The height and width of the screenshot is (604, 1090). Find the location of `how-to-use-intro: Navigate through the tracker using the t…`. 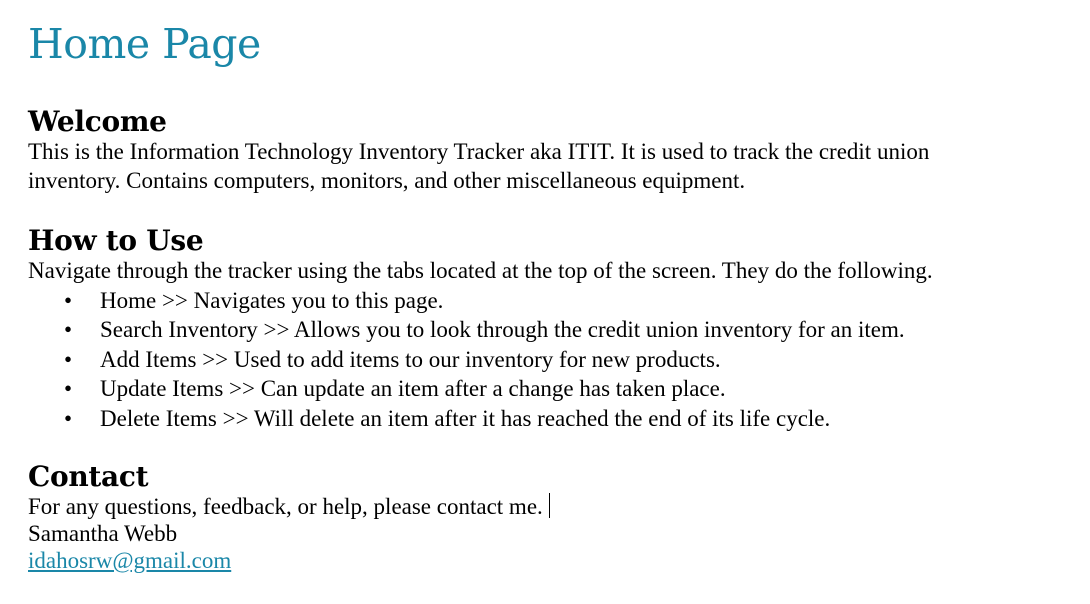

how-to-use-intro: Navigate through the tracker using the t… is located at coordinates (480, 270).